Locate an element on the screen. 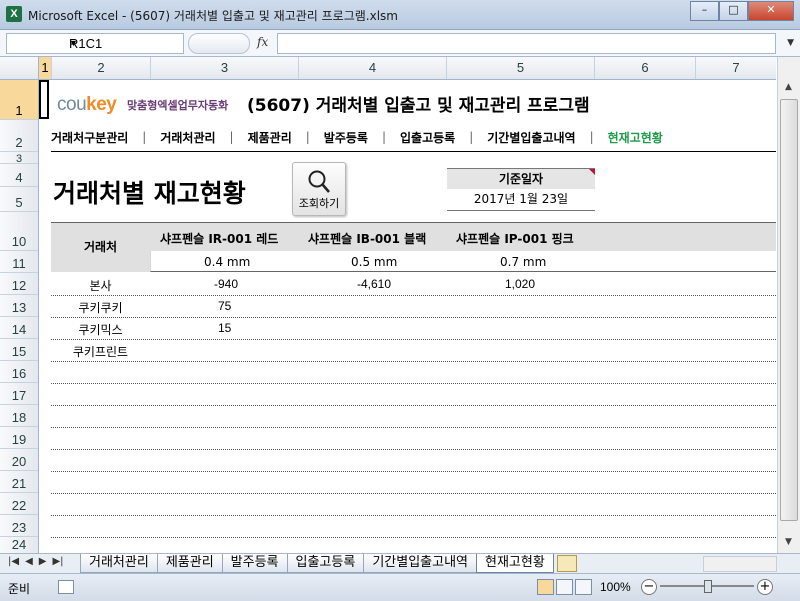 The image size is (800, 601). select-all-corner is located at coordinates (19, 68).